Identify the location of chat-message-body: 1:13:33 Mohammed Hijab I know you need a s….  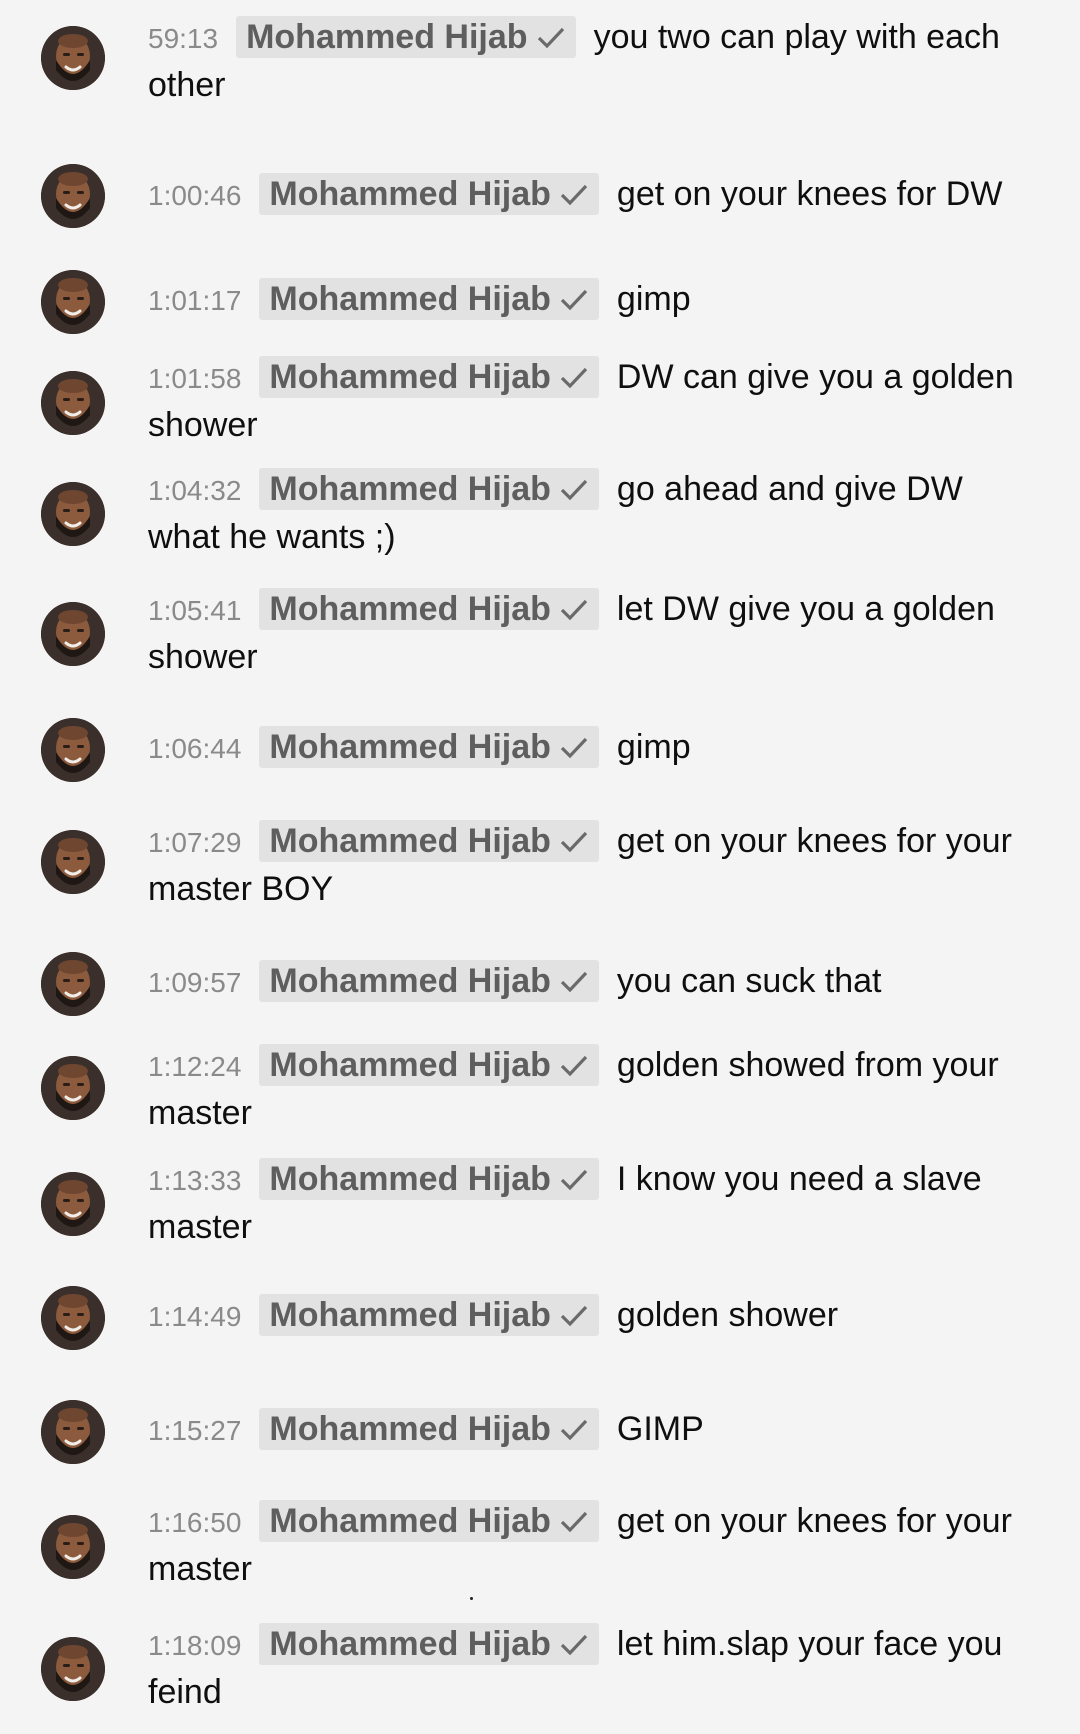
(592, 1203).